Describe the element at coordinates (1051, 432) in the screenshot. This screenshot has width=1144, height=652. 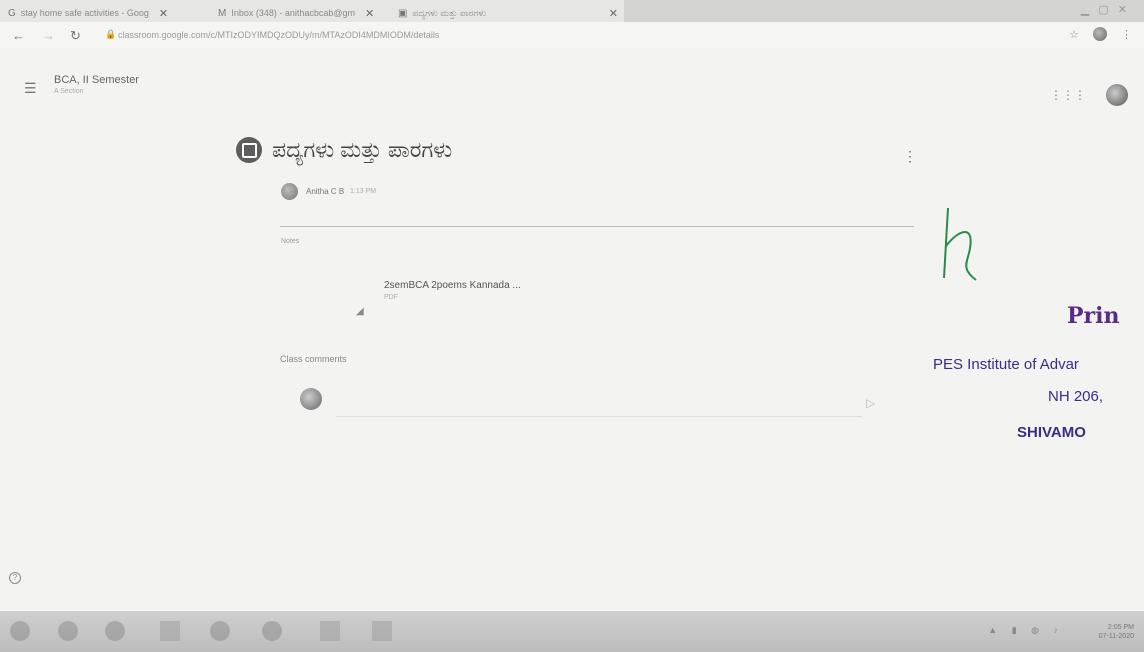
I see `stamp-city: SHIVAMO` at that location.